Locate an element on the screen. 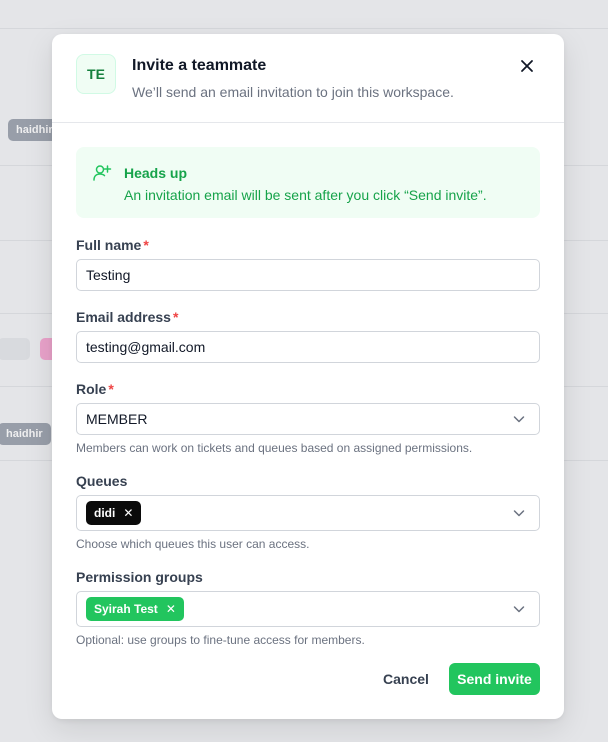 The height and width of the screenshot is (742, 608). role-select-value: MEMBER is located at coordinates (117, 419).